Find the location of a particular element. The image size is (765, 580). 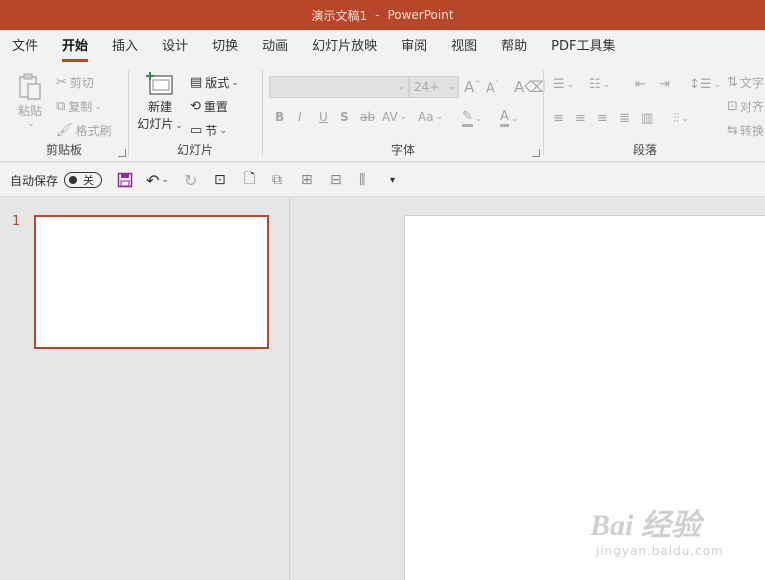

paste-button: 粘贴 ⌄ is located at coordinates (30, 102).